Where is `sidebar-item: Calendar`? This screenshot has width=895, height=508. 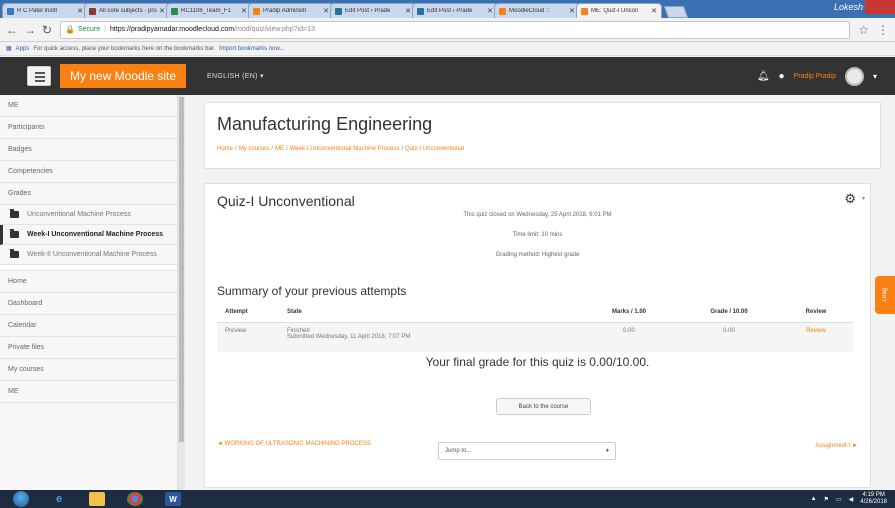 sidebar-item: Calendar is located at coordinates (88, 326).